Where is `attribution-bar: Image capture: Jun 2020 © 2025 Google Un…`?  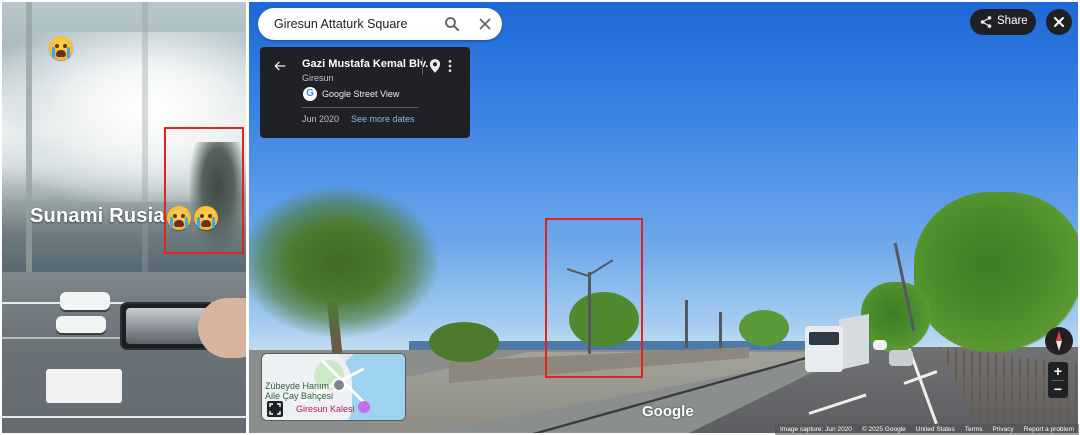
attribution-bar: Image capture: Jun 2020 © 2025 Google Un… is located at coordinates (927, 429).